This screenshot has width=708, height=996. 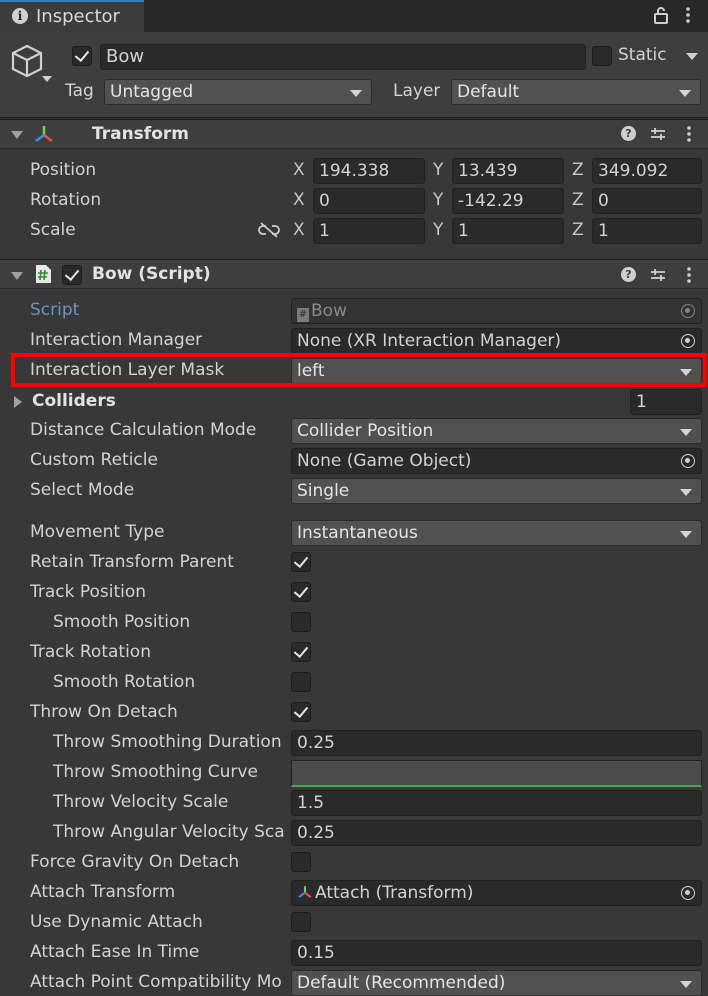 I want to click on position-y-input: 13.439, so click(x=508, y=171).